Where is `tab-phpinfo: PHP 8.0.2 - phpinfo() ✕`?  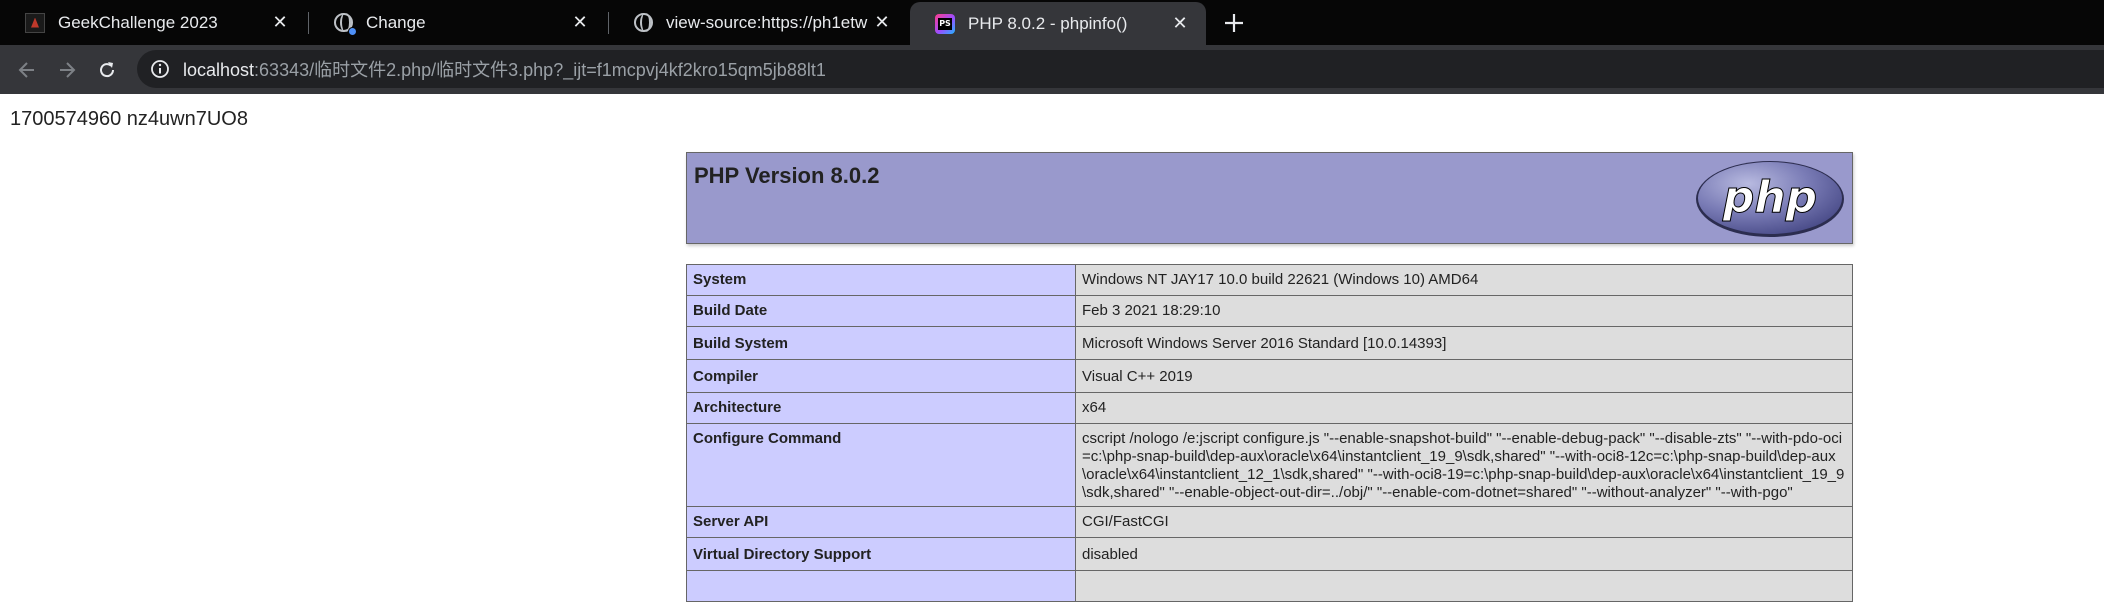 tab-phpinfo: PHP 8.0.2 - phpinfo() ✕ is located at coordinates (1058, 23).